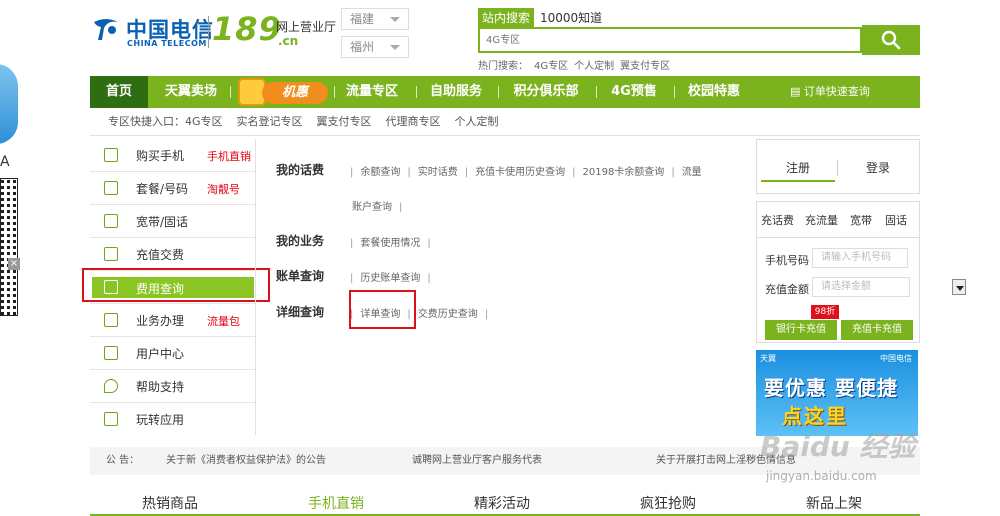  What do you see at coordinates (797, 91) in the screenshot?
I see `document-icon: ▤` at bounding box center [797, 91].